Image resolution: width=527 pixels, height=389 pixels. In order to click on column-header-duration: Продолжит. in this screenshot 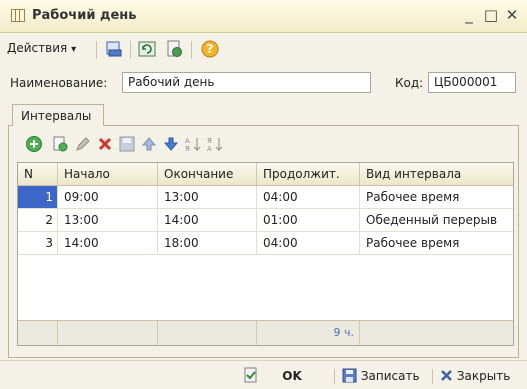, I will do `click(308, 174)`.